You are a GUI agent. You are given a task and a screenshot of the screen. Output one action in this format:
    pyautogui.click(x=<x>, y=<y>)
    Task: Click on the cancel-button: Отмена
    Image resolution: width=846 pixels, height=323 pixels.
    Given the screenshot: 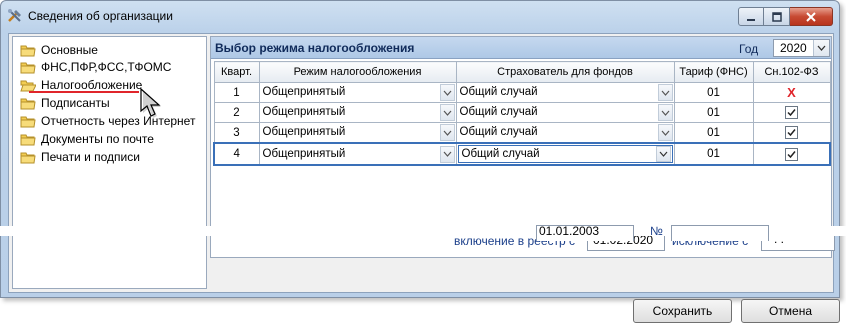 What is the action you would take?
    pyautogui.click(x=790, y=311)
    